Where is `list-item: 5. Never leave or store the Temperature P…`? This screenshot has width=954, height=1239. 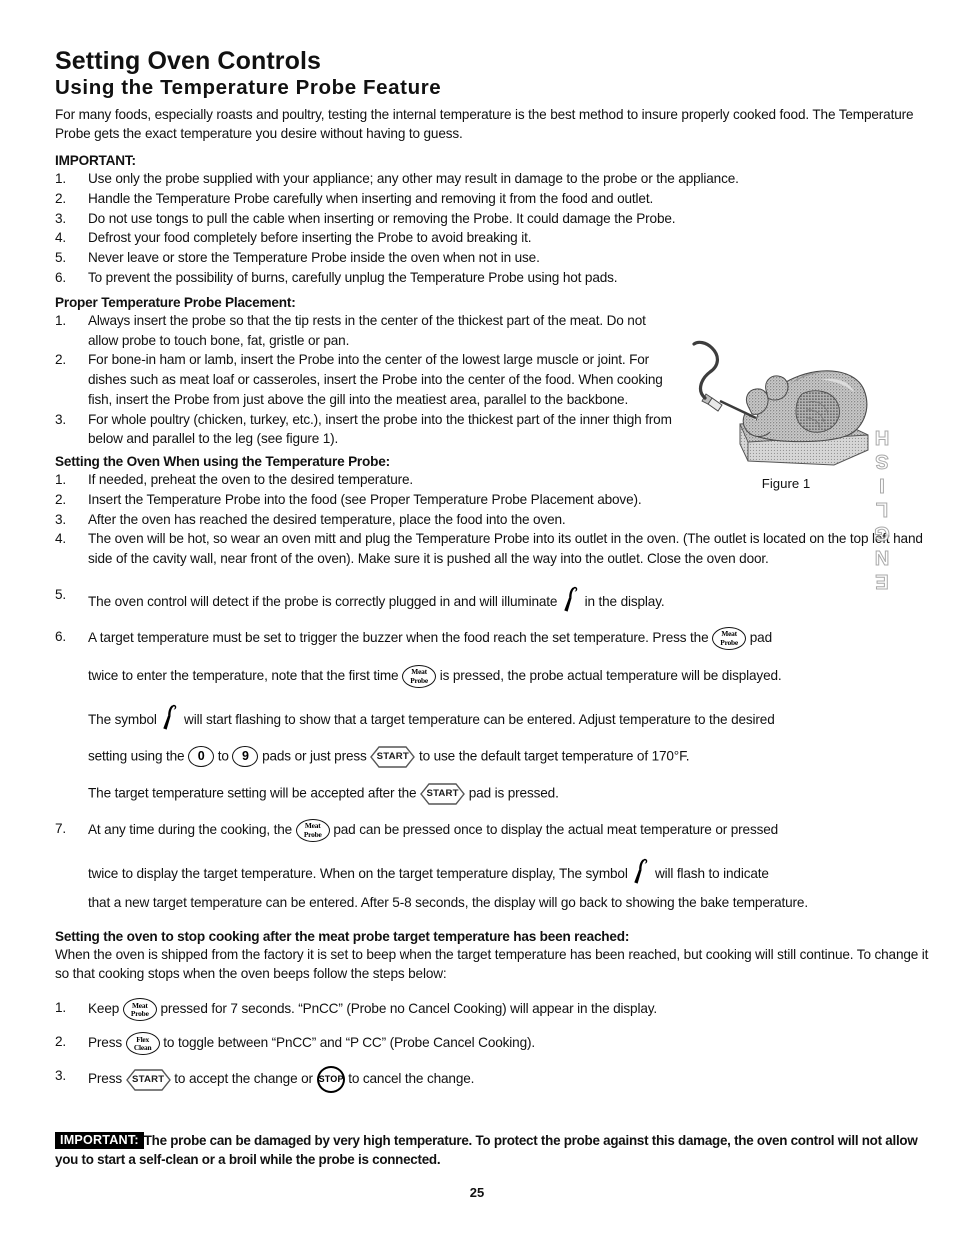 list-item: 5. Never leave or store the Temperature P… is located at coordinates (494, 258).